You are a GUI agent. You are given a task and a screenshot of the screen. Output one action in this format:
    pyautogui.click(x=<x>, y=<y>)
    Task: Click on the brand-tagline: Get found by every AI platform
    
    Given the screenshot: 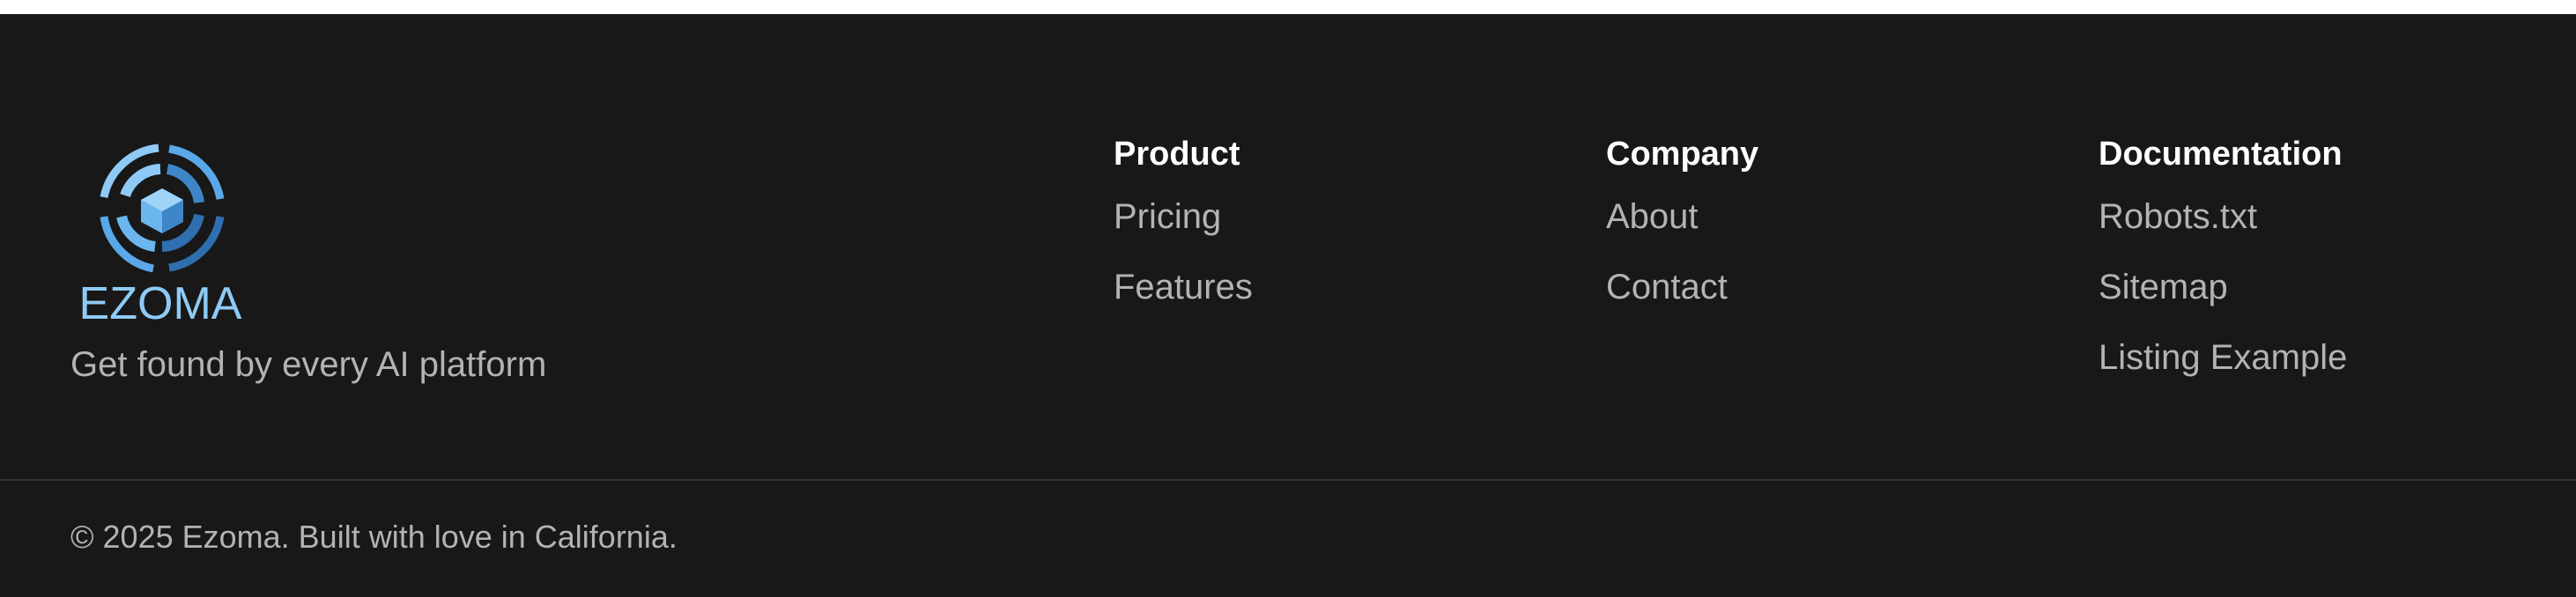 What is the action you would take?
    pyautogui.click(x=308, y=365)
    